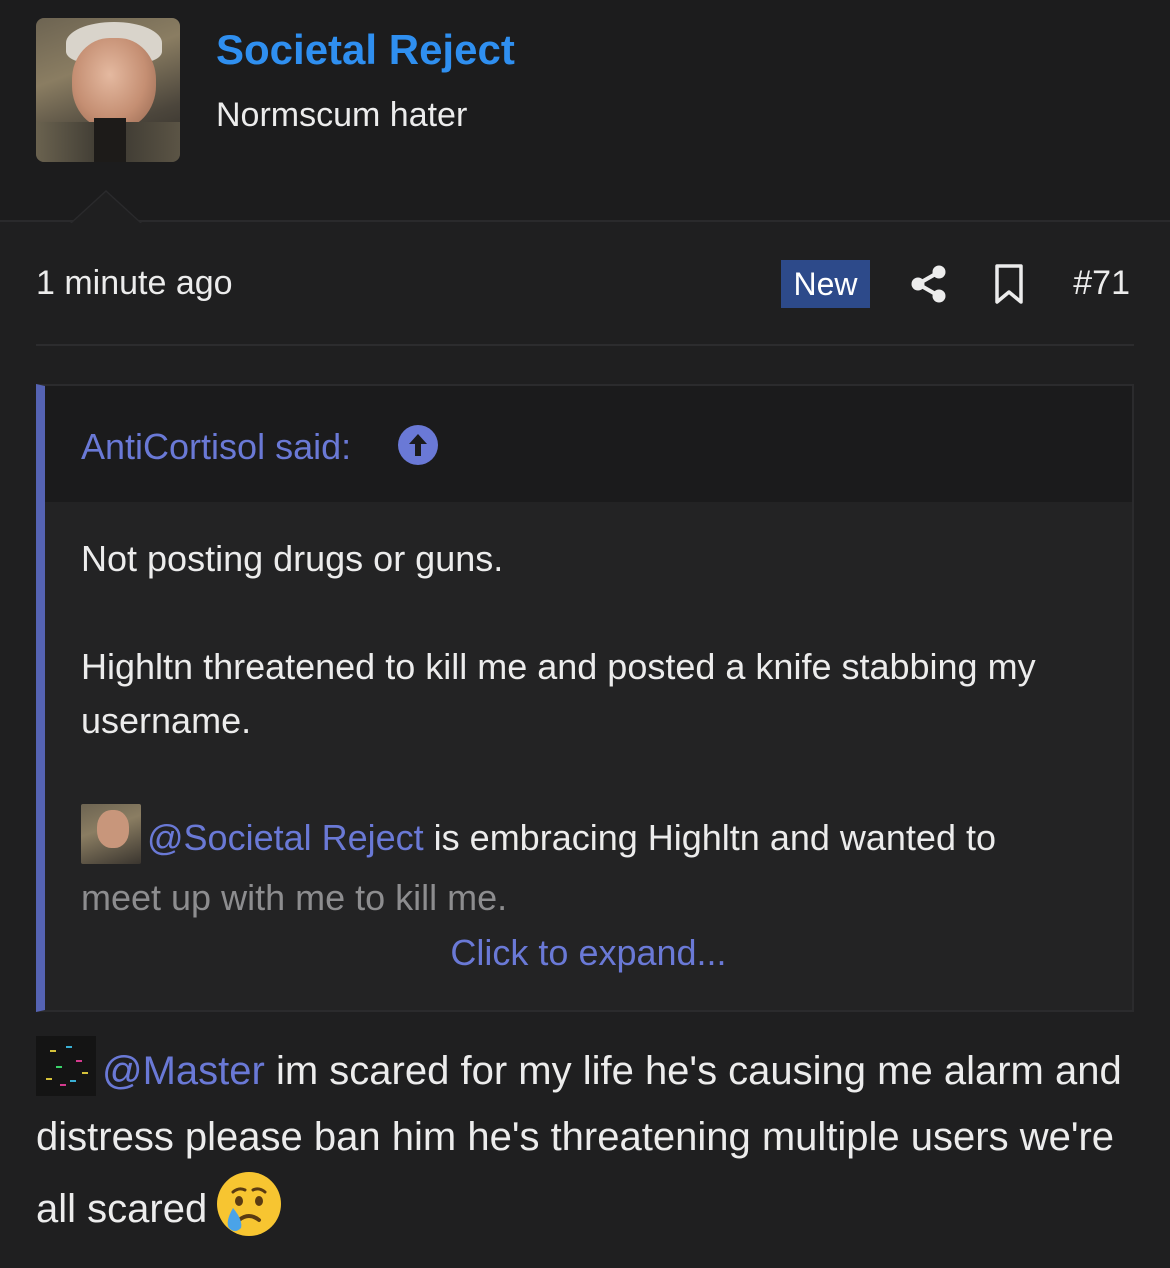 The width and height of the screenshot is (1170, 1268). Describe the element at coordinates (1009, 284) in the screenshot. I see `bookmark-icon` at that location.